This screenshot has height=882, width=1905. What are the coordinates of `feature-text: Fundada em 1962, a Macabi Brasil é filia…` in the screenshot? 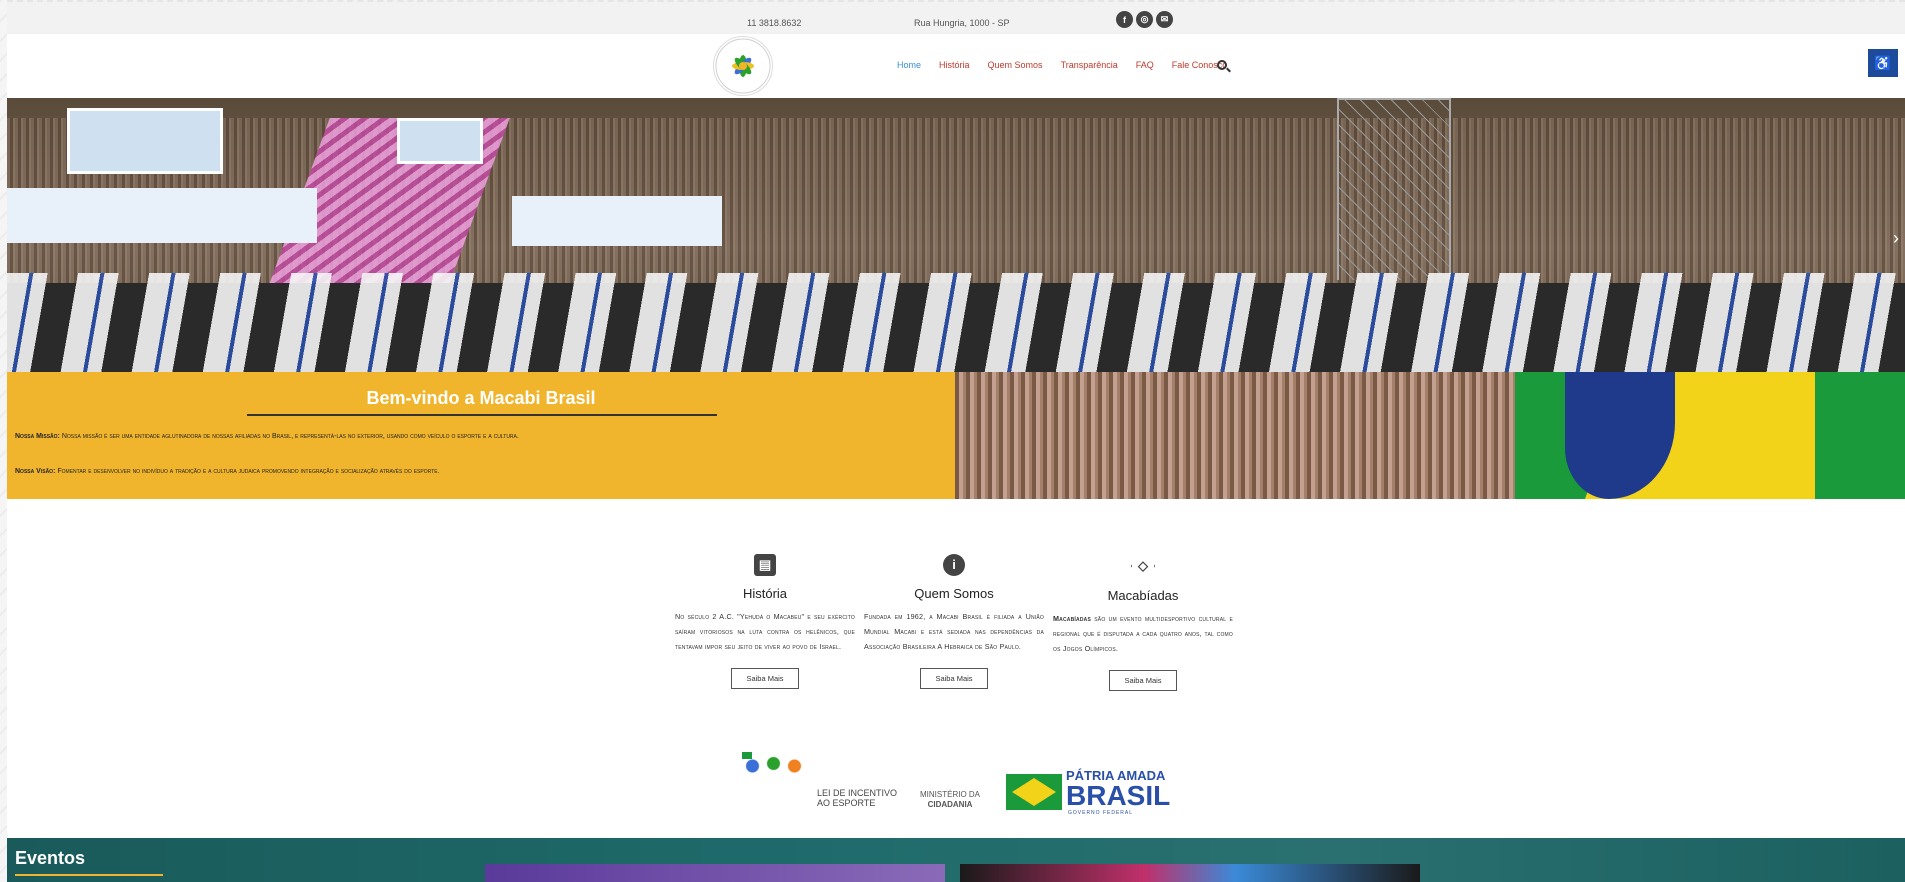 It's located at (954, 631).